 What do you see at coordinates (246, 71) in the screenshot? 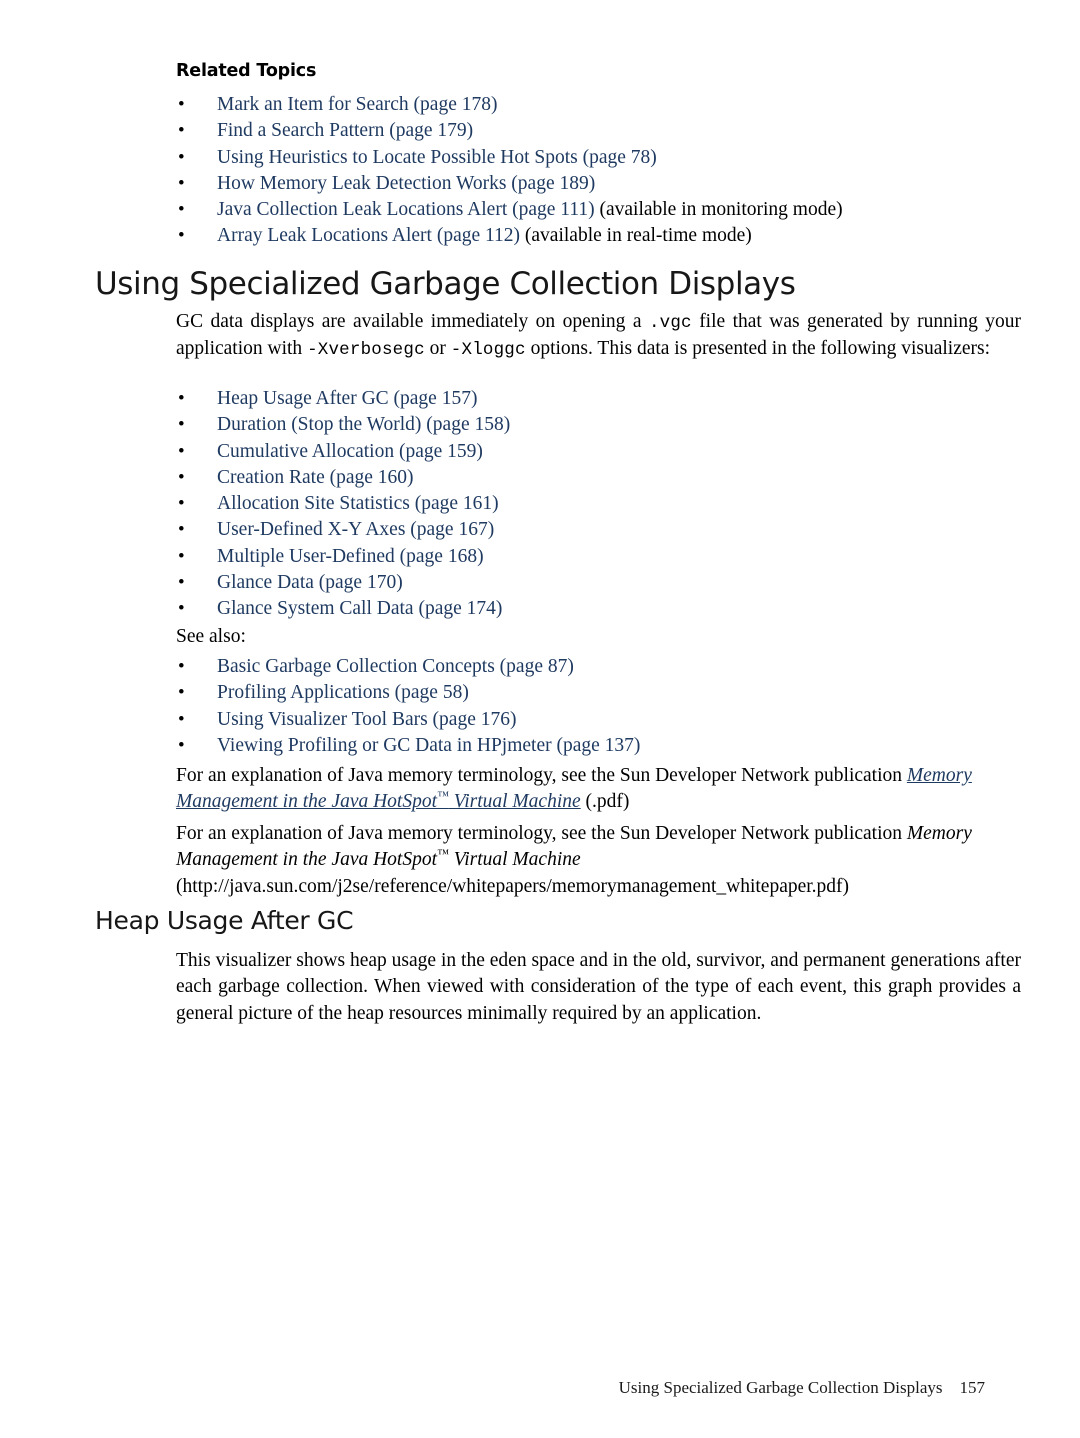
I see `related-topics-heading: Related Topics` at bounding box center [246, 71].